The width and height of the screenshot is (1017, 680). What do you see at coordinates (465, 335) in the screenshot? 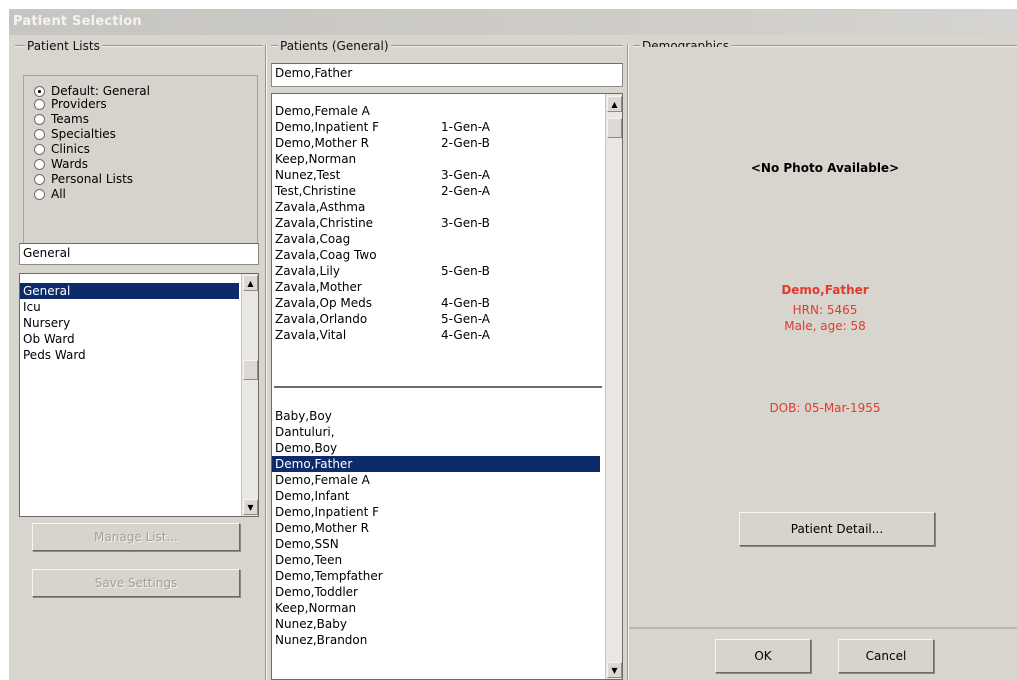
I see `patient-location-code: 4-Gen-A` at bounding box center [465, 335].